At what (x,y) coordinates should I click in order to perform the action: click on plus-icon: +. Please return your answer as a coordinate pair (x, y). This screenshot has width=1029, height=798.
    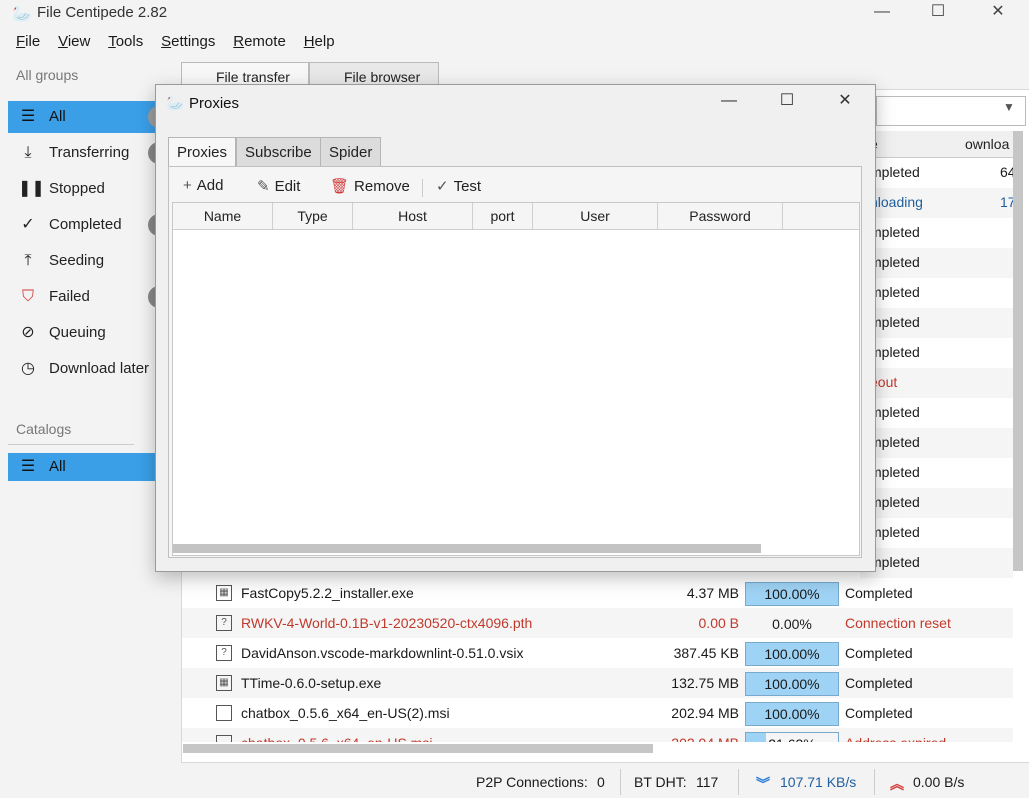
    Looking at the image, I should click on (187, 185).